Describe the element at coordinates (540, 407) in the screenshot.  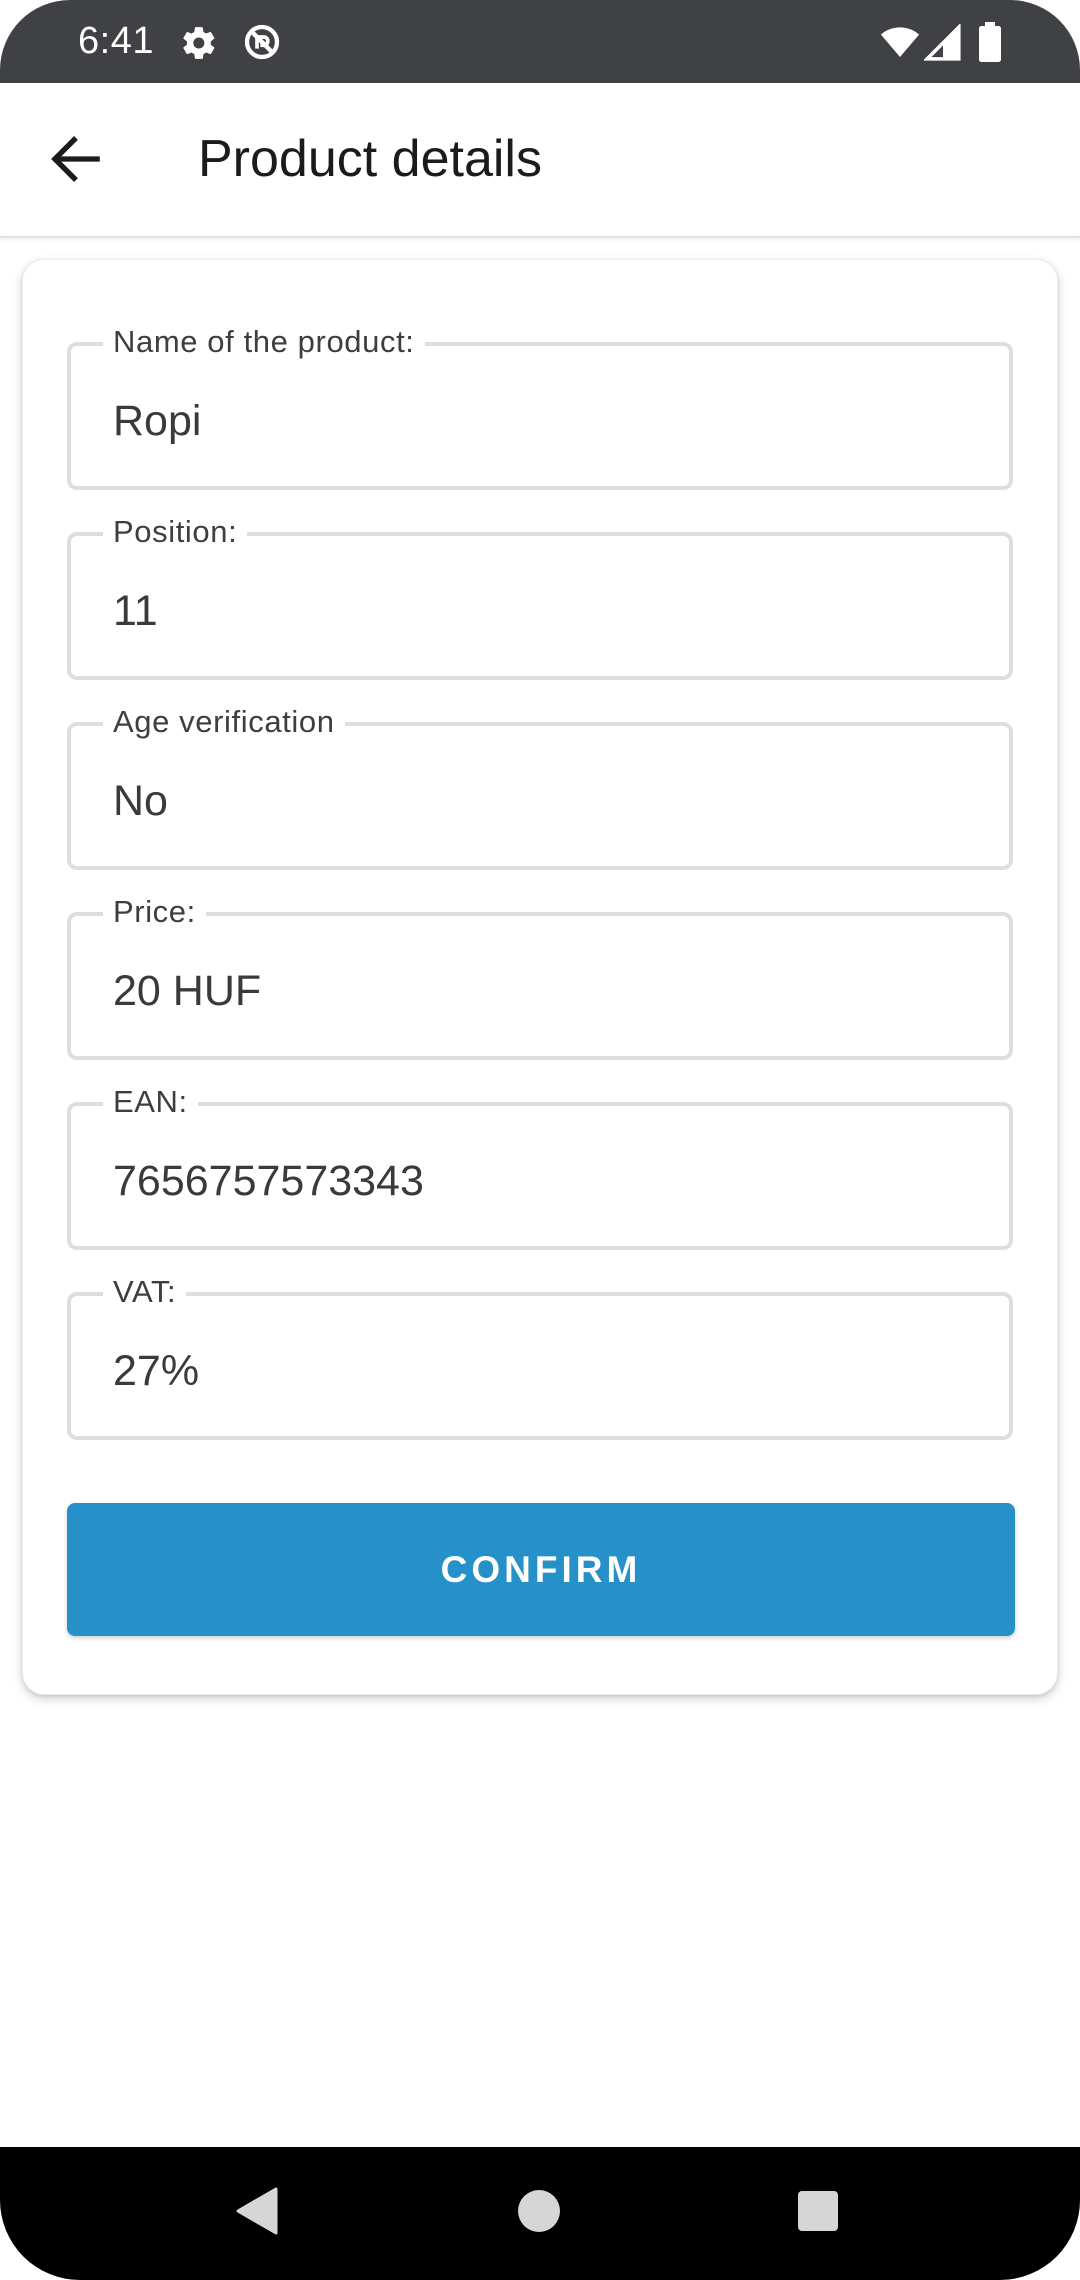
I see `product-name-field: Name of the product: Ropi` at that location.